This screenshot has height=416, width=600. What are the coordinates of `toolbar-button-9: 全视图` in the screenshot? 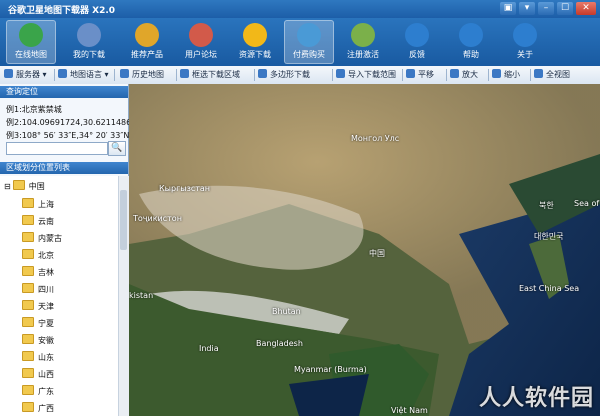 It's located at (552, 75).